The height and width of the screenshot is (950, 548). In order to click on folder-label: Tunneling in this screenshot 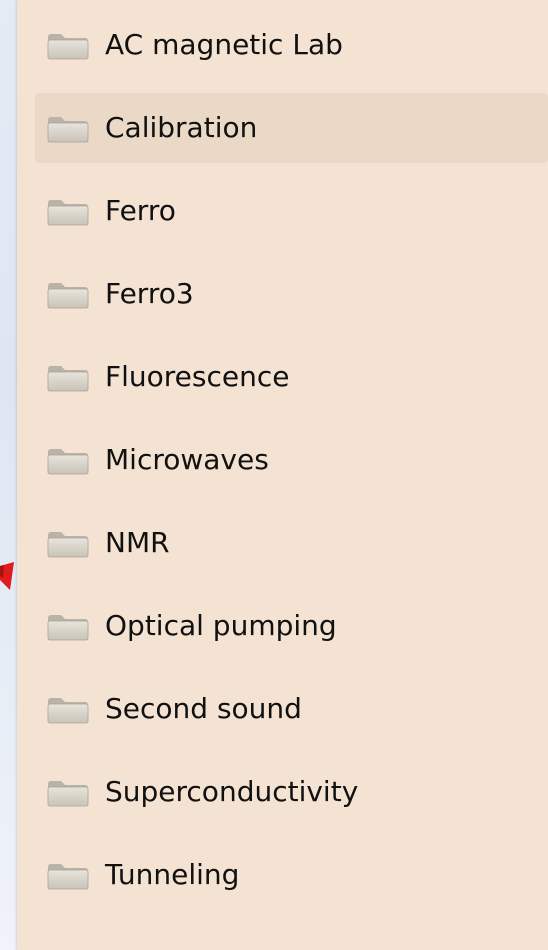, I will do `click(172, 874)`.